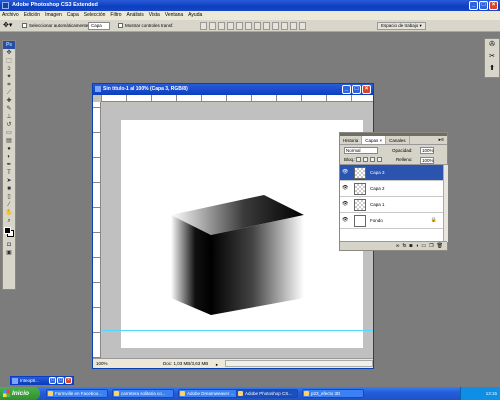  What do you see at coordinates (203, 26) in the screenshot?
I see `align-top-icon` at bounding box center [203, 26].